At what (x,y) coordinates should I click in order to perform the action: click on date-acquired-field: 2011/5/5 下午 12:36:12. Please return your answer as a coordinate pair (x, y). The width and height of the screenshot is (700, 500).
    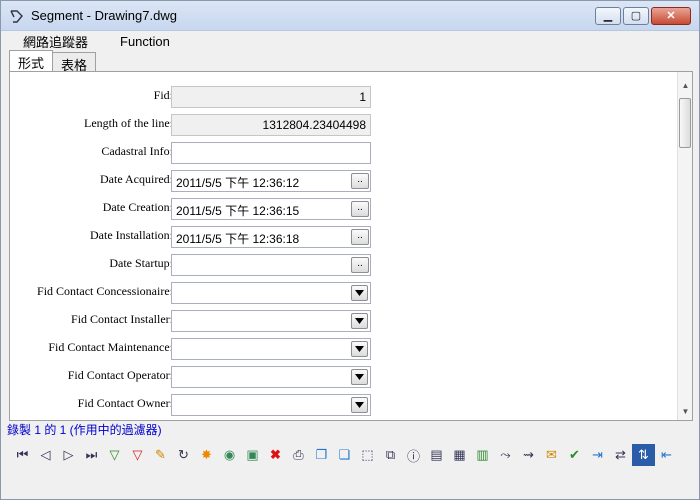
    Looking at the image, I should click on (271, 181).